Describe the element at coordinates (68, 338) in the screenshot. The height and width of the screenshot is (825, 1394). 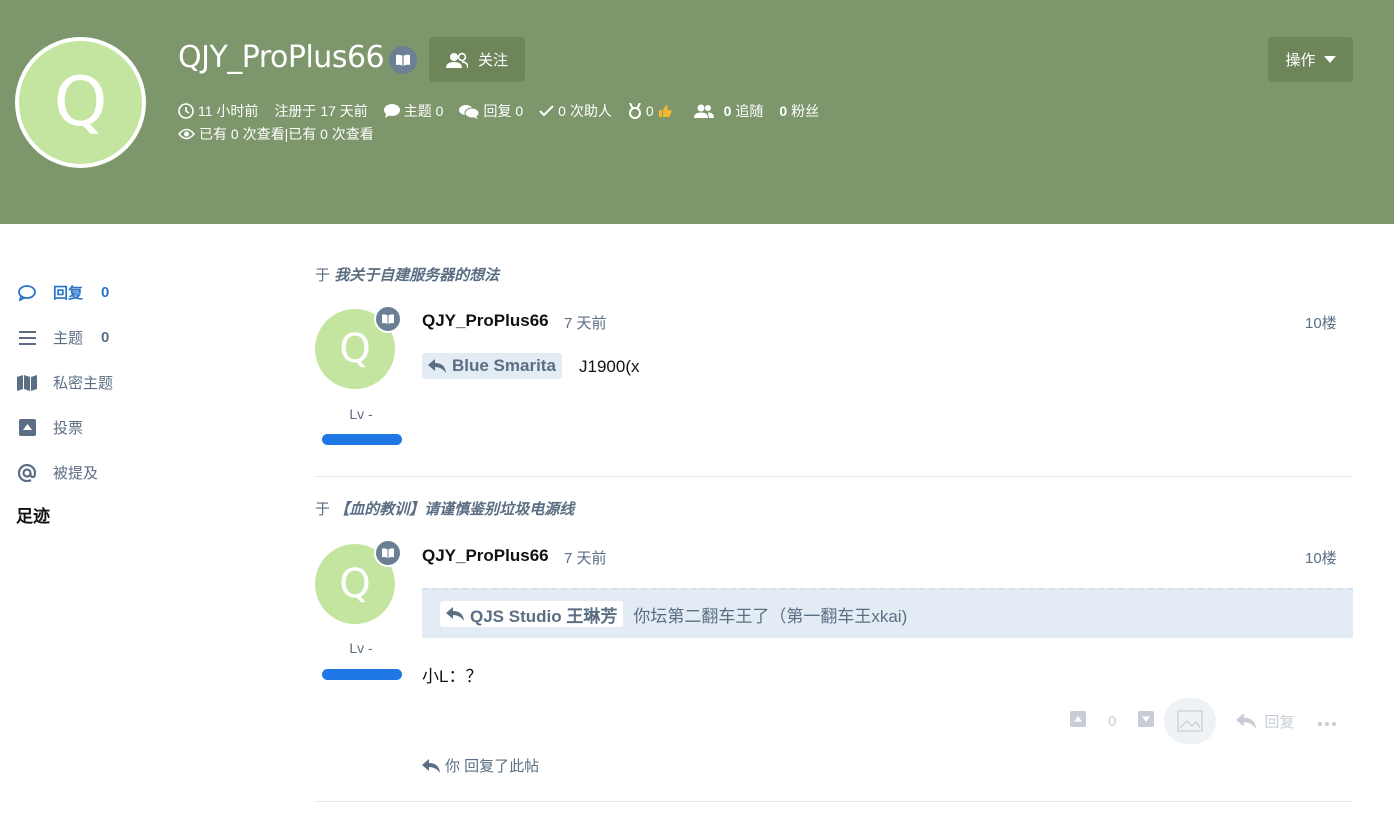
I see `sidebar-item-label: 主题` at that location.